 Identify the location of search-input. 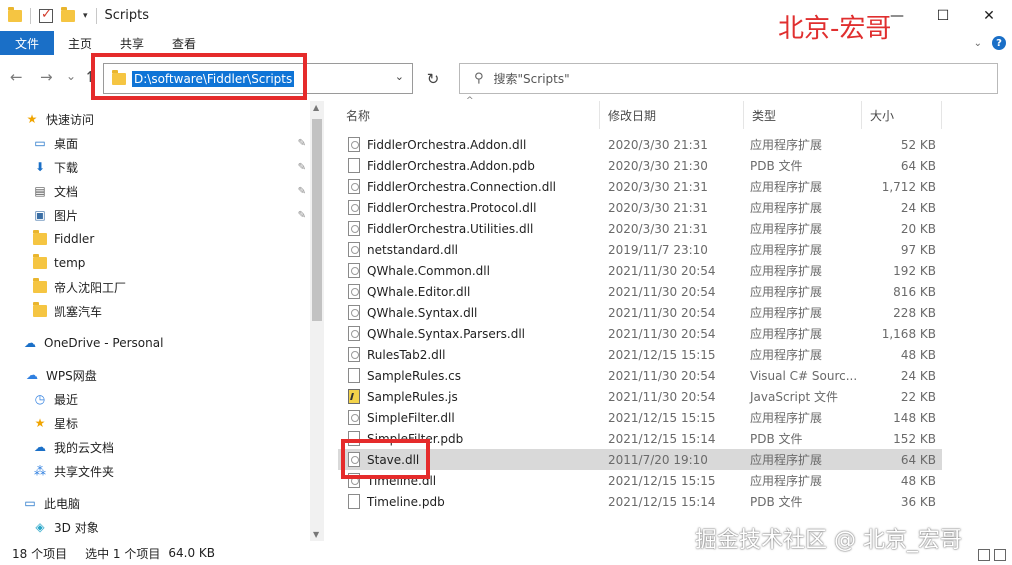
(693, 78).